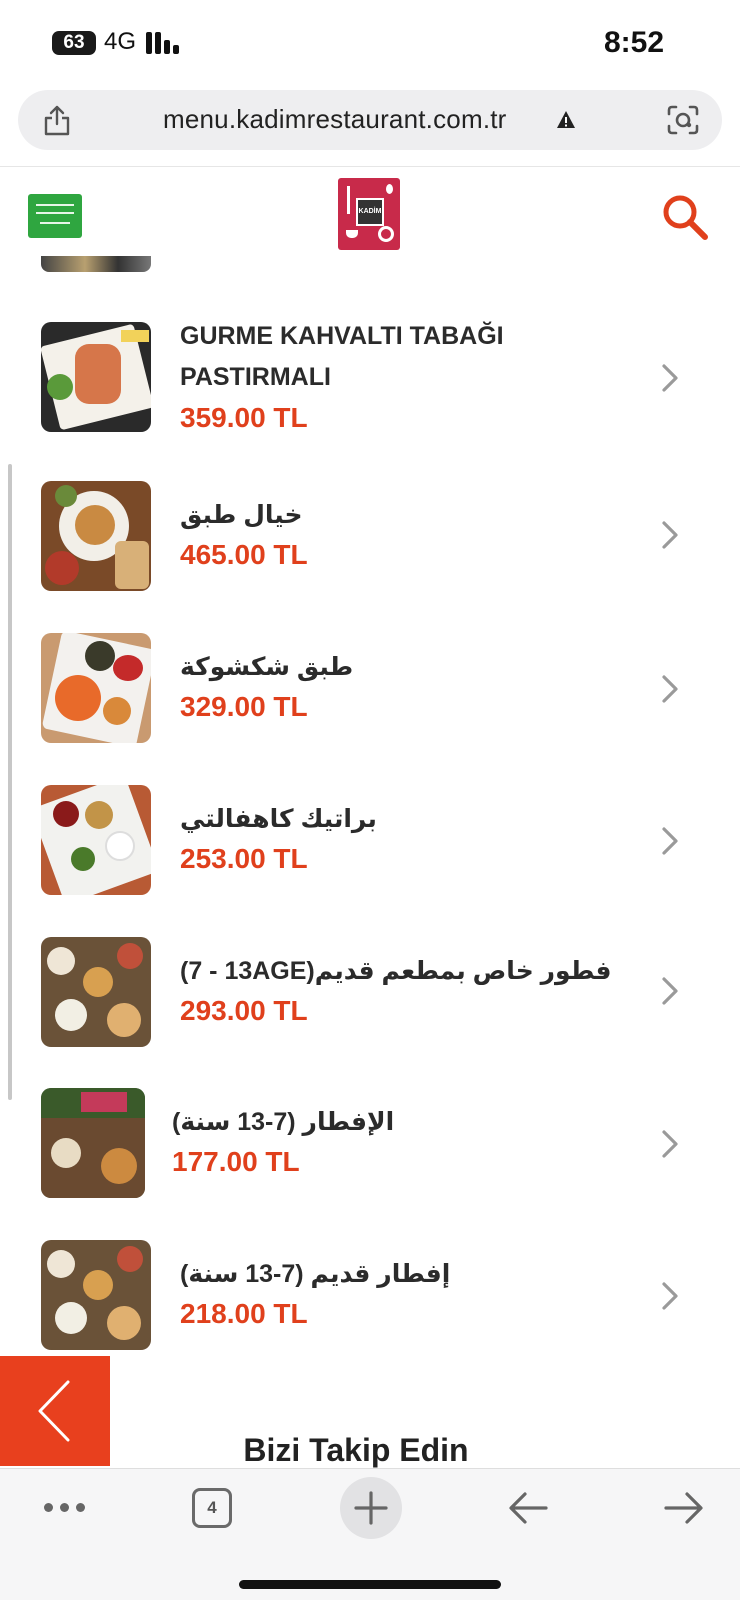 This screenshot has width=740, height=1600. What do you see at coordinates (236, 1161) in the screenshot?
I see `item-price: 177.00 TL` at bounding box center [236, 1161].